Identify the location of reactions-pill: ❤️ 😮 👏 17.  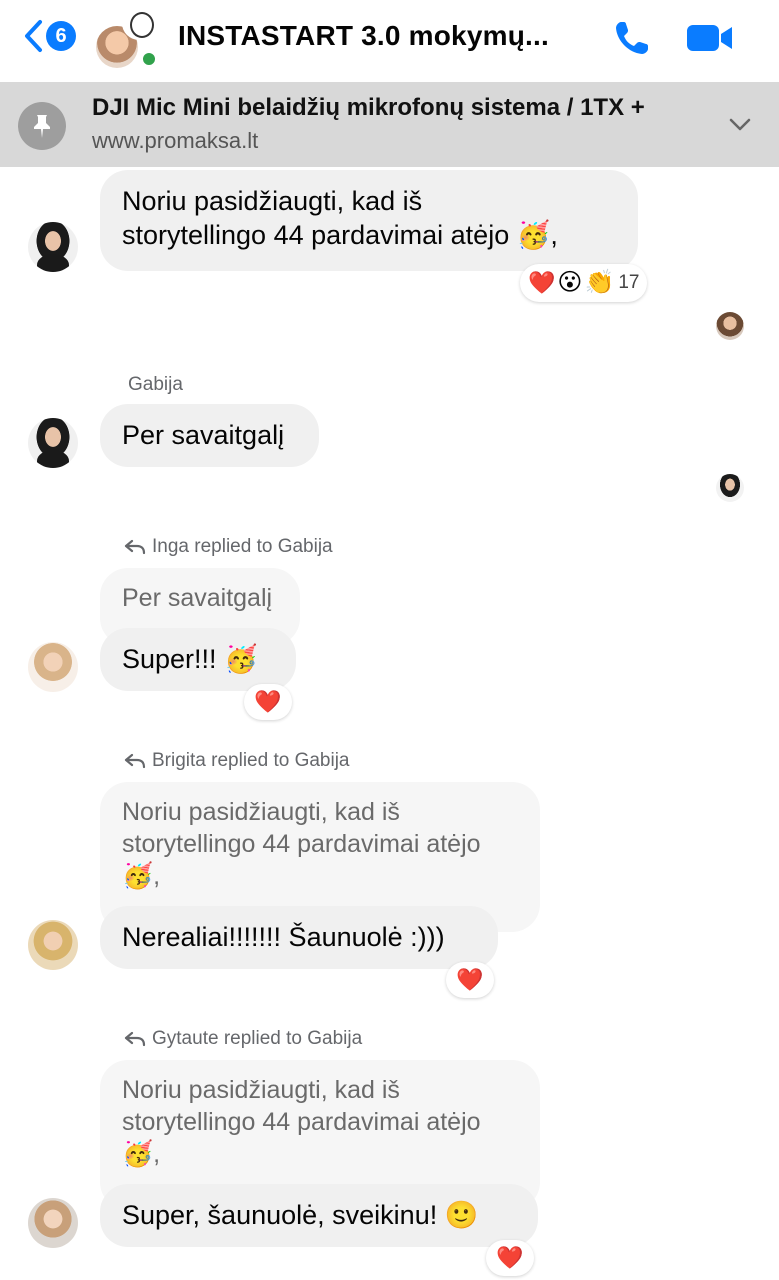
(584, 283).